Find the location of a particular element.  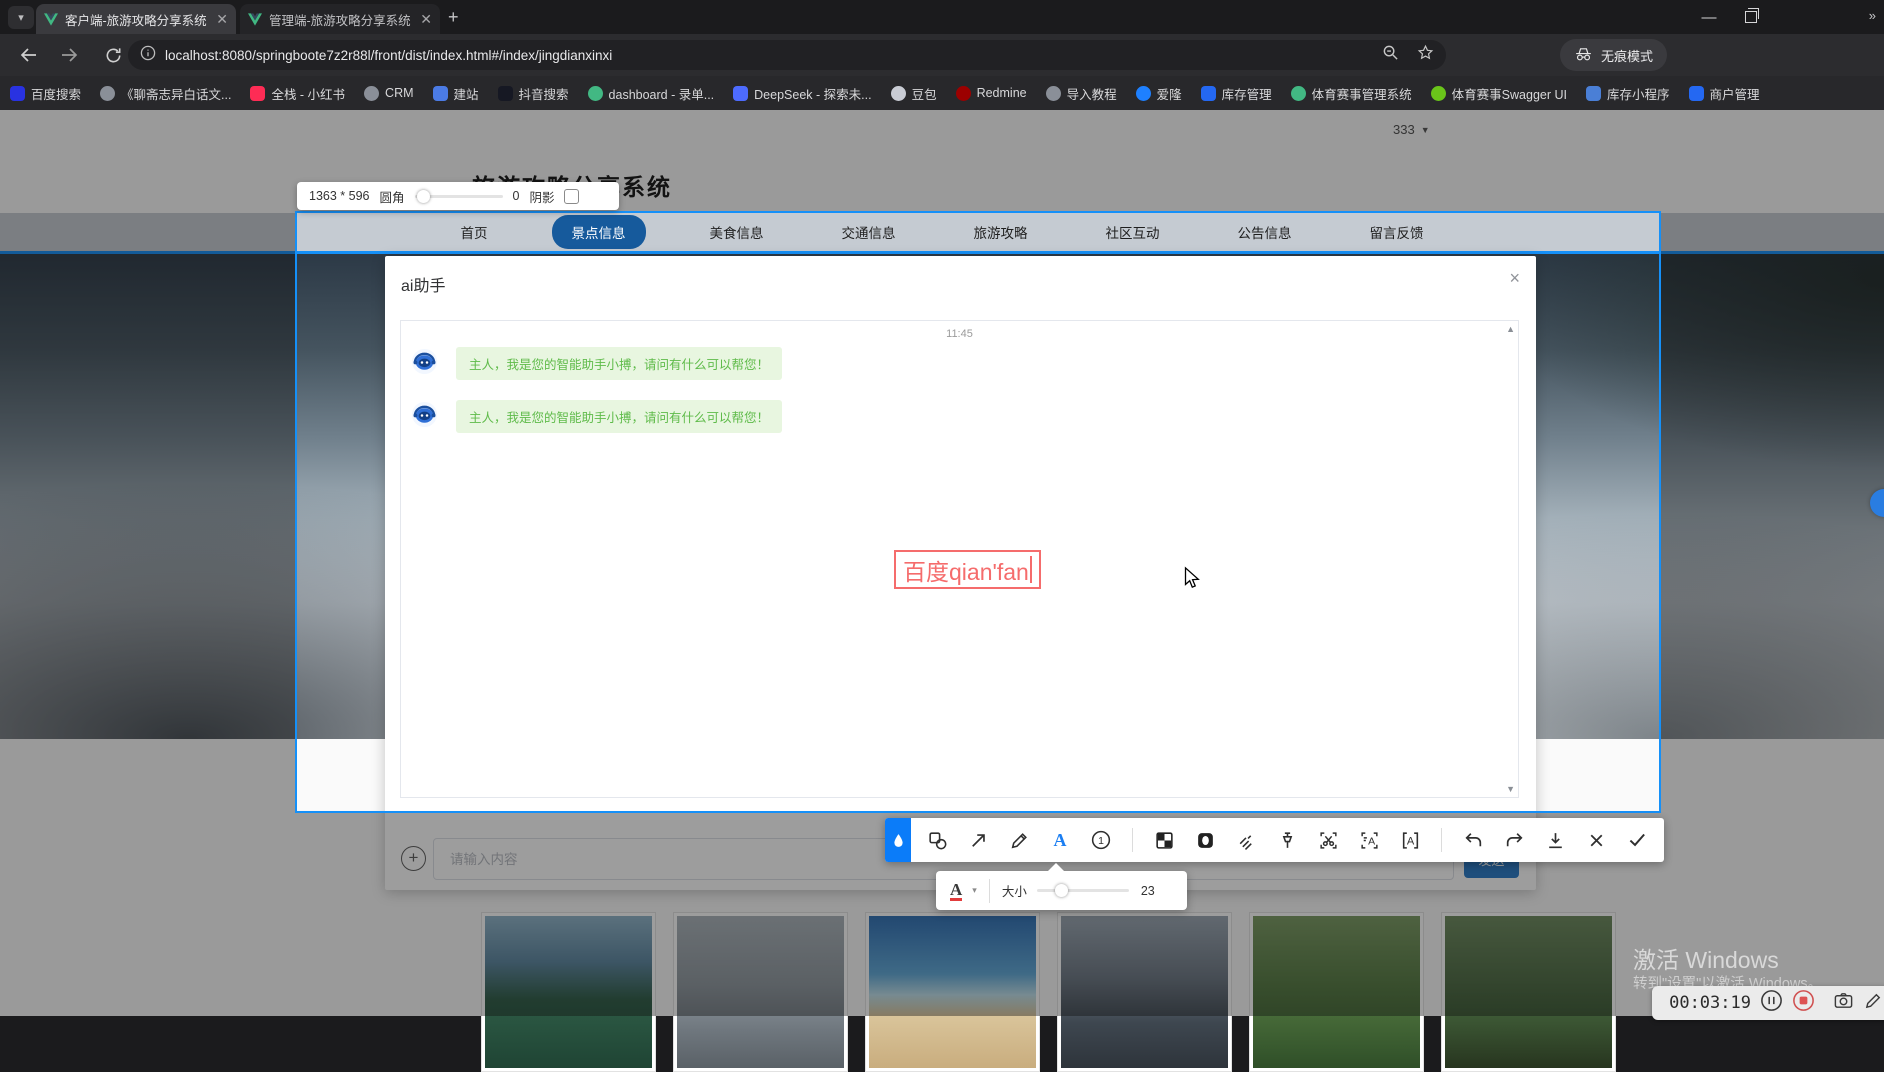

snip-size-bar: 1363 * 596 圆角 0 阴影 is located at coordinates (458, 196).